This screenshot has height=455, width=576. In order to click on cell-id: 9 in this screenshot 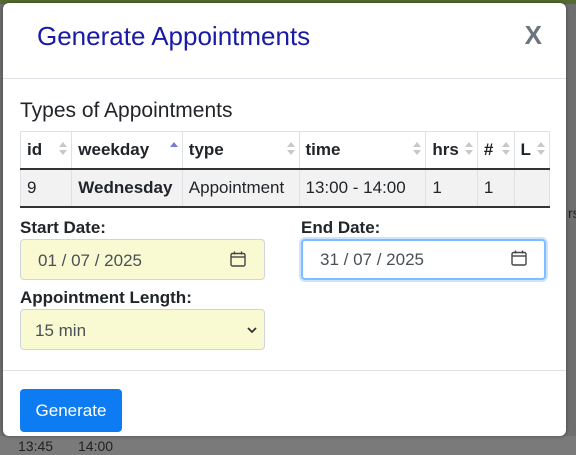, I will do `click(46, 188)`.